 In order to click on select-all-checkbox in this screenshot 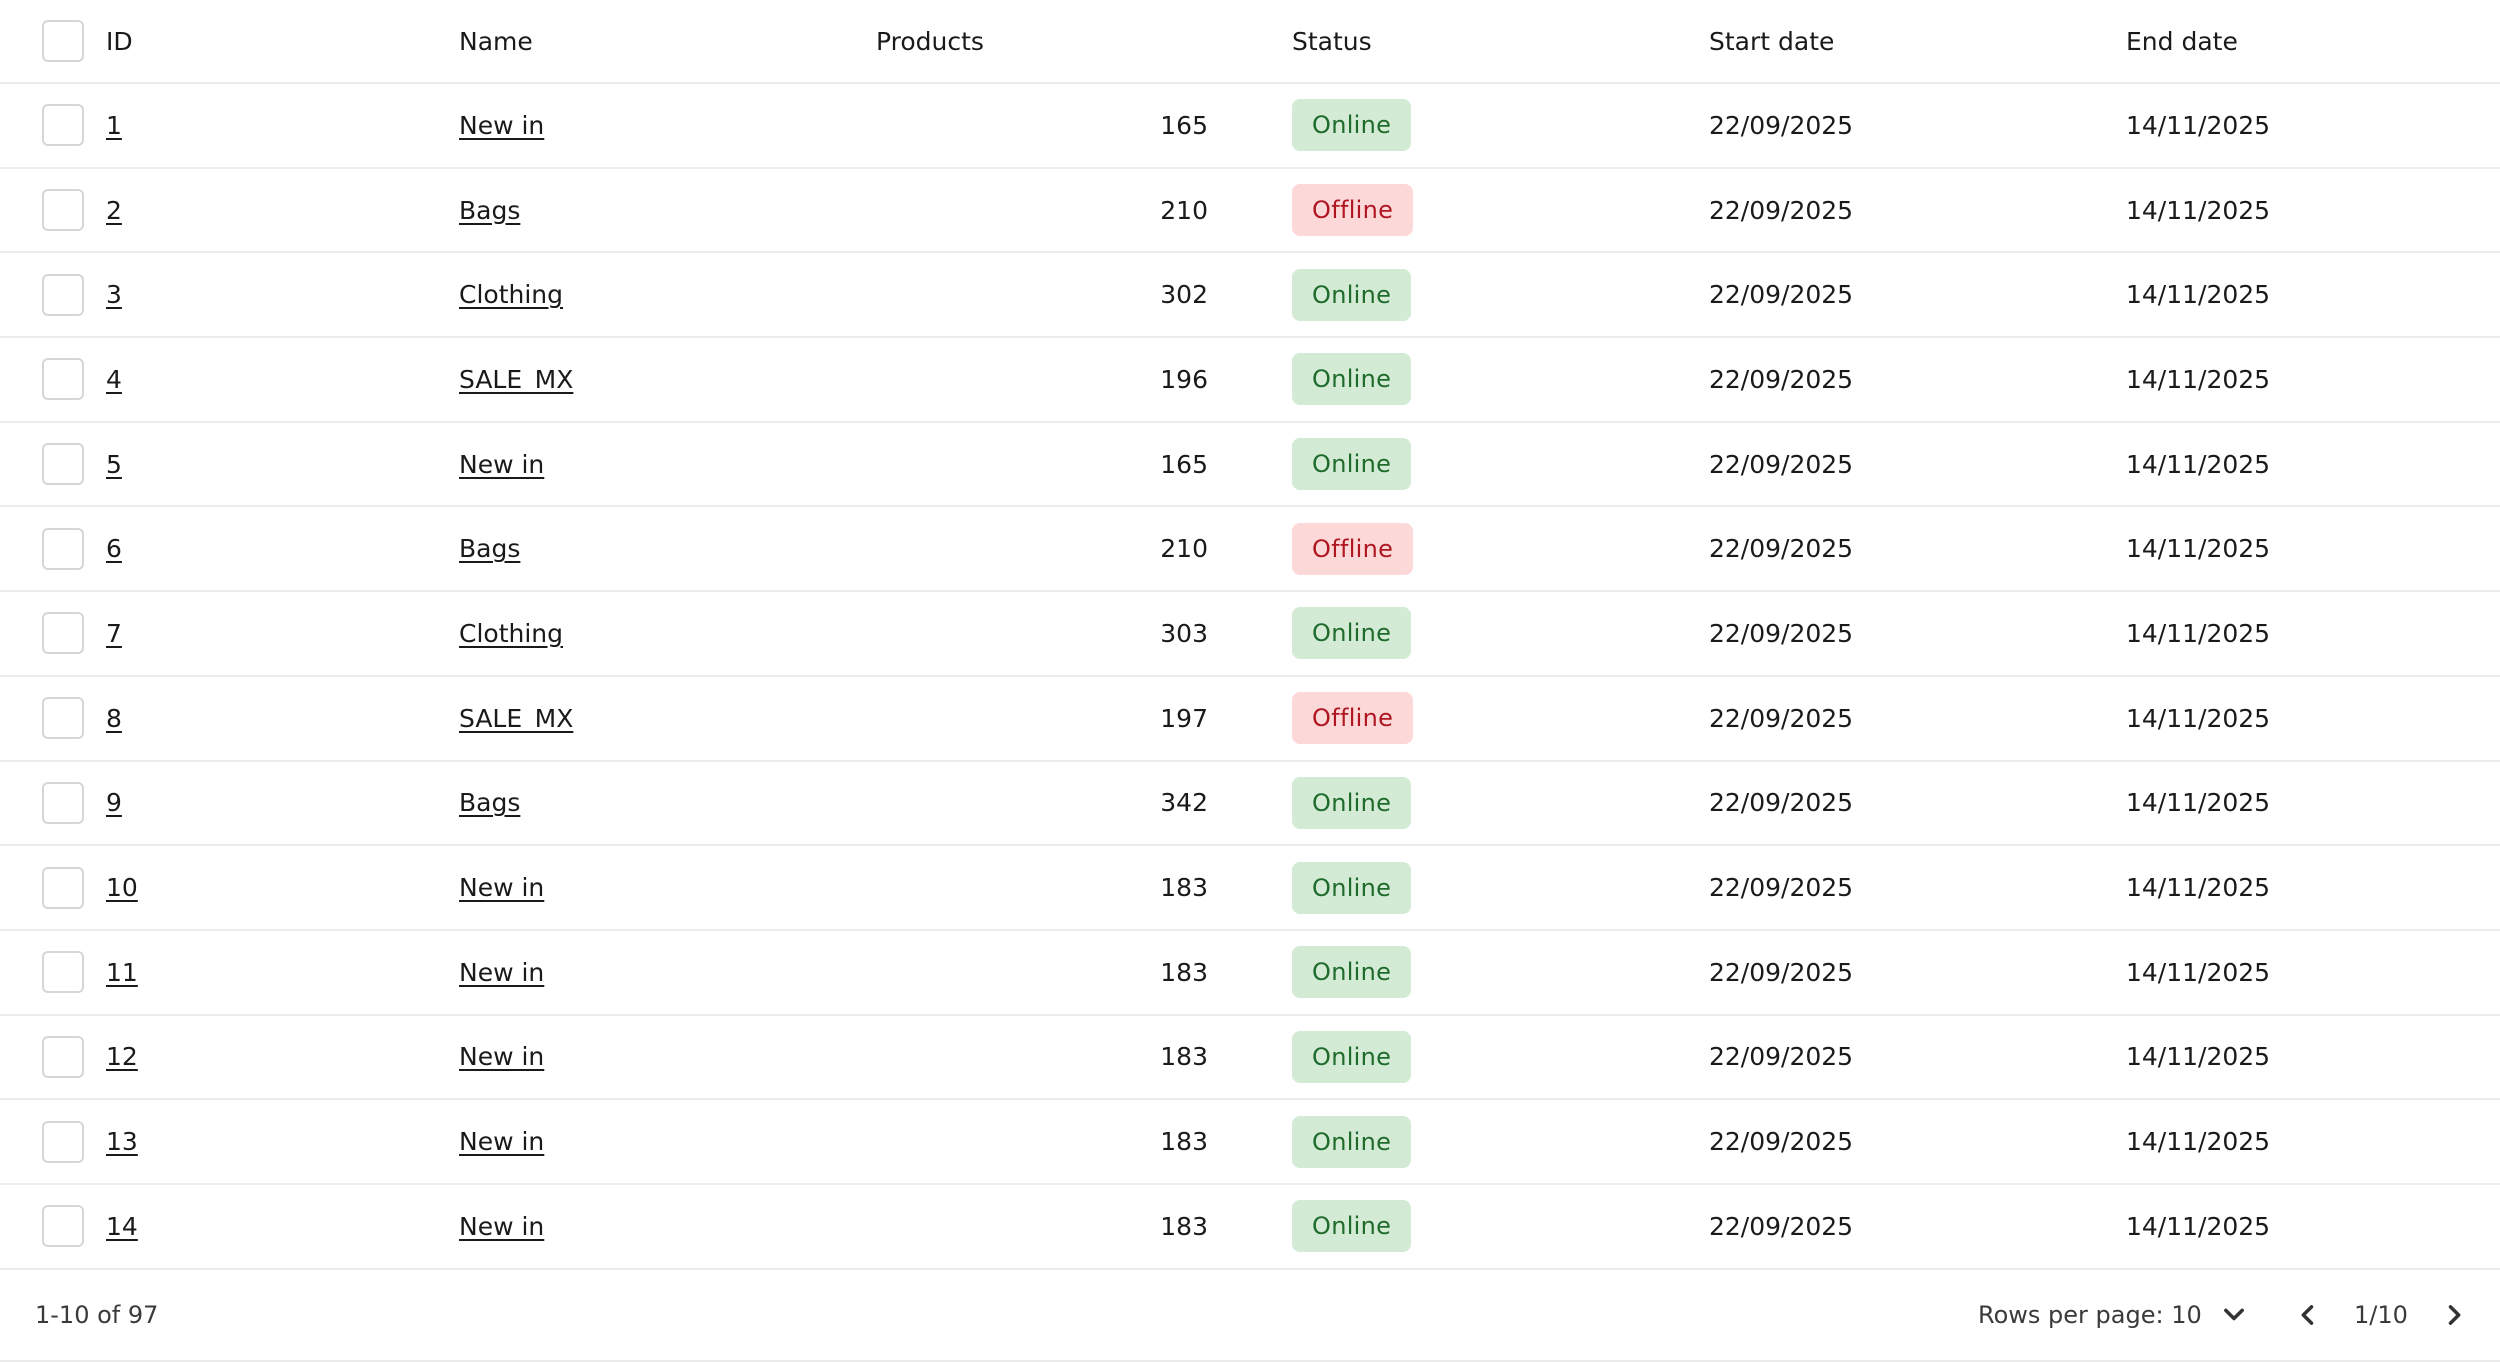, I will do `click(63, 41)`.